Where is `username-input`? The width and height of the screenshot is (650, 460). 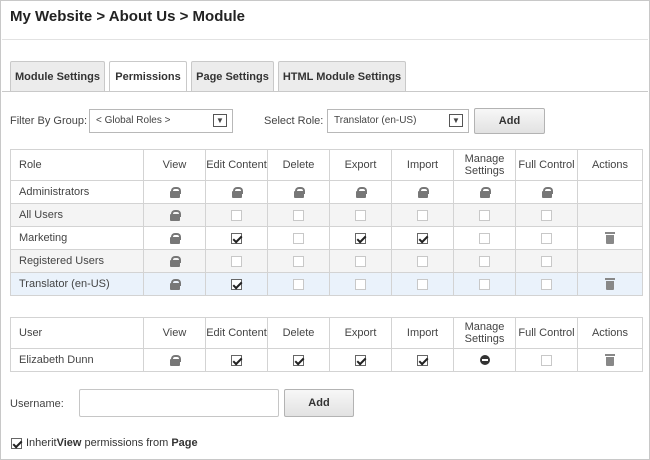 username-input is located at coordinates (179, 403).